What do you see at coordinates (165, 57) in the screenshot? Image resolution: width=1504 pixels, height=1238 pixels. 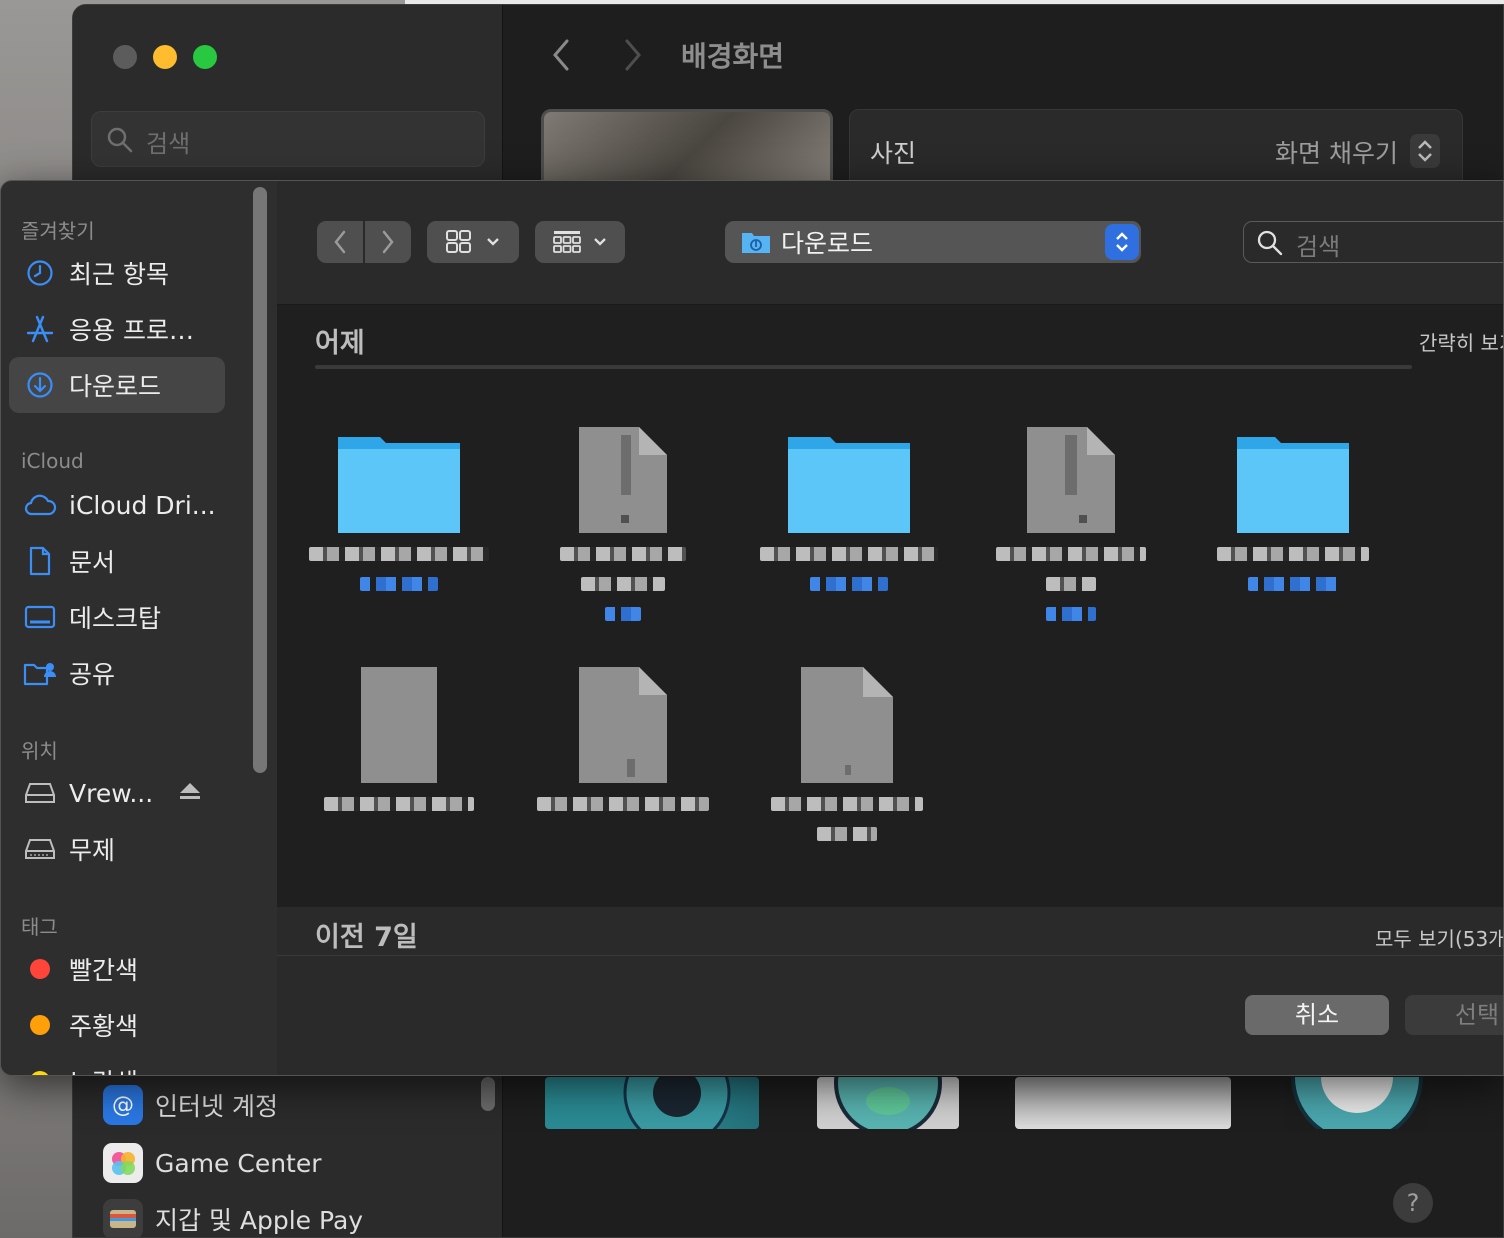 I see `window-minimize-button` at bounding box center [165, 57].